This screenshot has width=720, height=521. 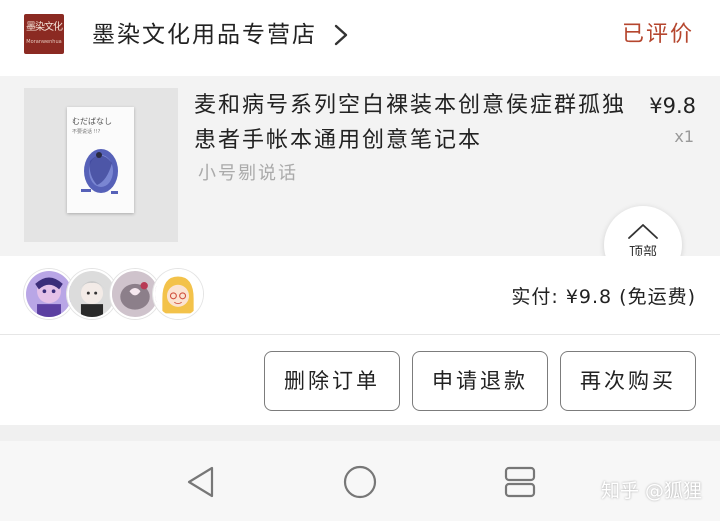 I want to click on circle-home-icon, so click(x=360, y=482).